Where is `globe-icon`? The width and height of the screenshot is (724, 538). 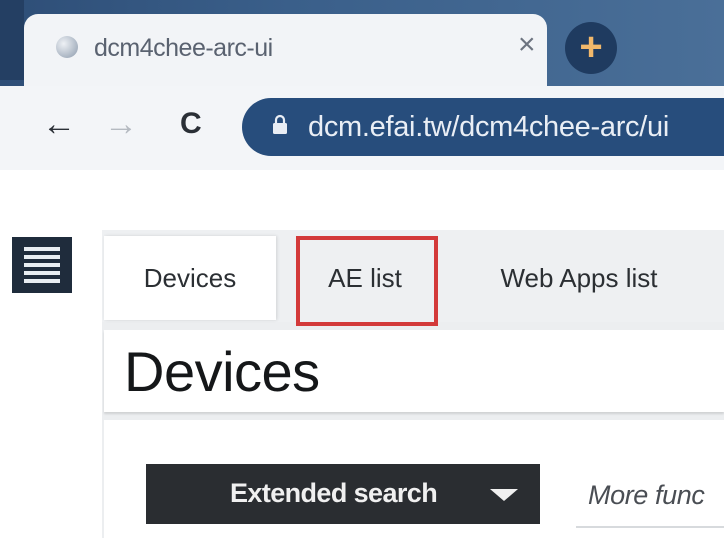
globe-icon is located at coordinates (67, 47).